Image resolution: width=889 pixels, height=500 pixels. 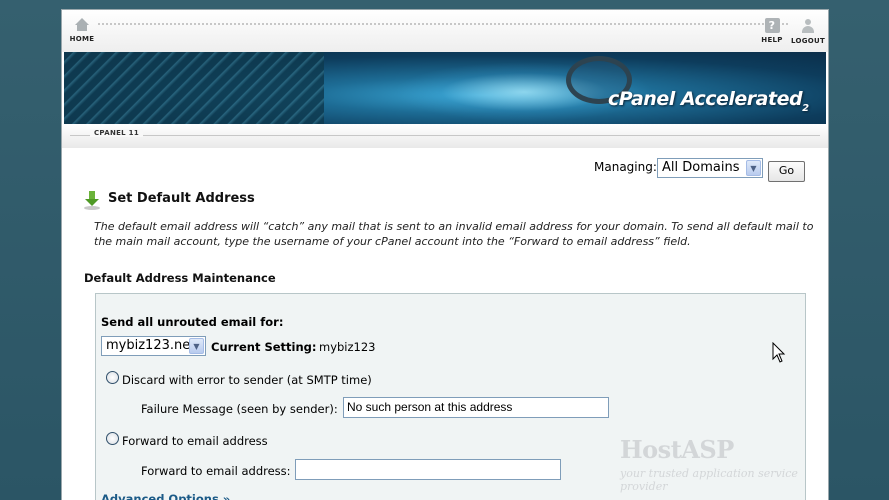 I want to click on section-title: Default Address Maintenance, so click(x=180, y=278).